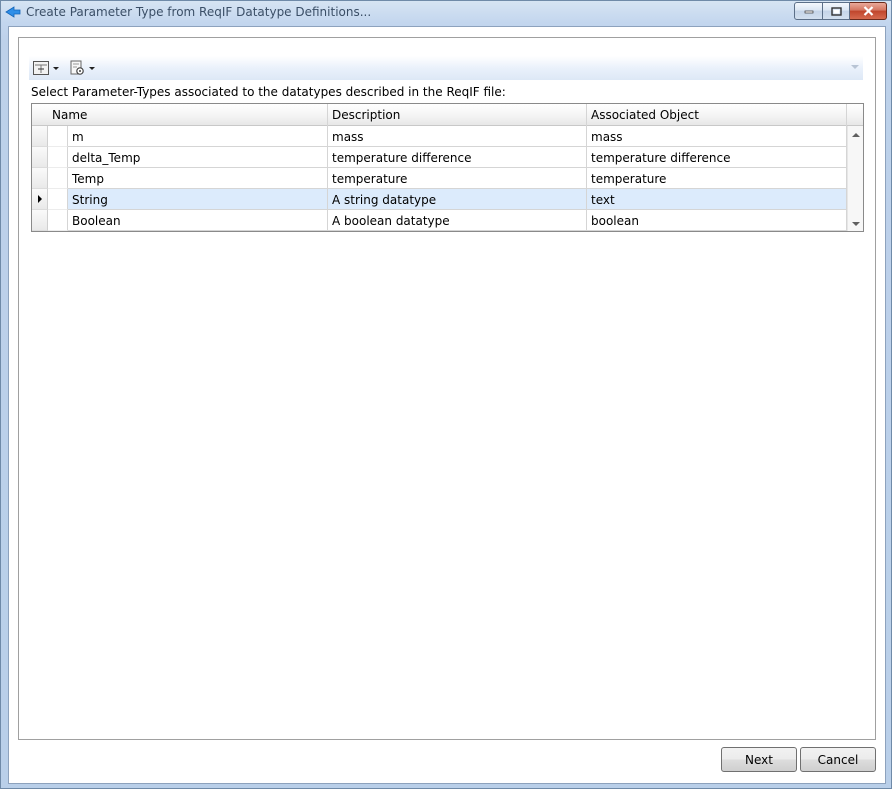 This screenshot has height=789, width=892. I want to click on table-row: Boolean A boolean datatype boolean, so click(439, 220).